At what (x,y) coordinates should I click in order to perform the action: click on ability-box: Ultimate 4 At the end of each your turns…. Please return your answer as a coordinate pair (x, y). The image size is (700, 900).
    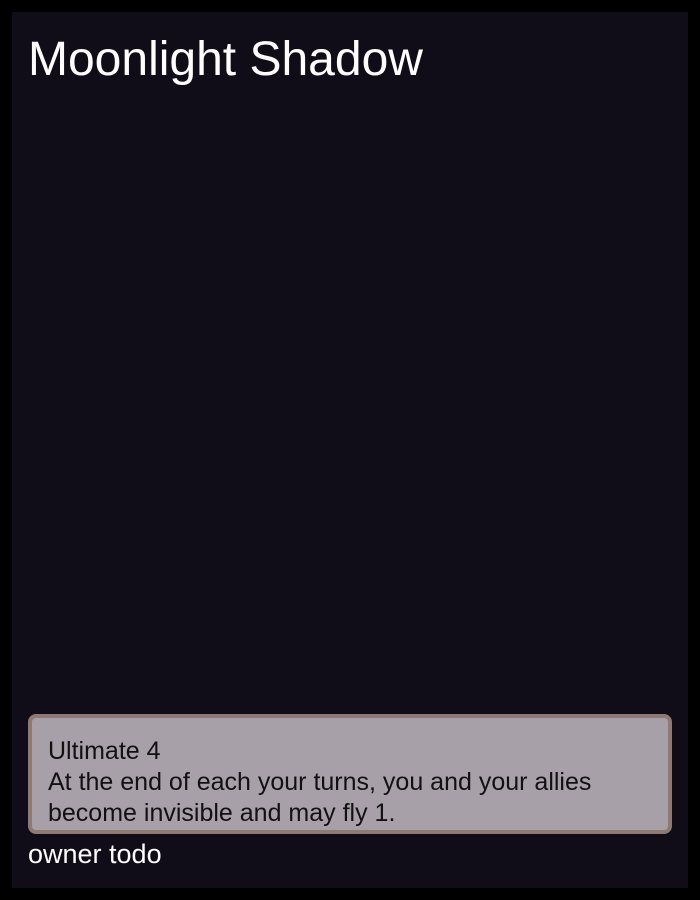
    Looking at the image, I should click on (350, 774).